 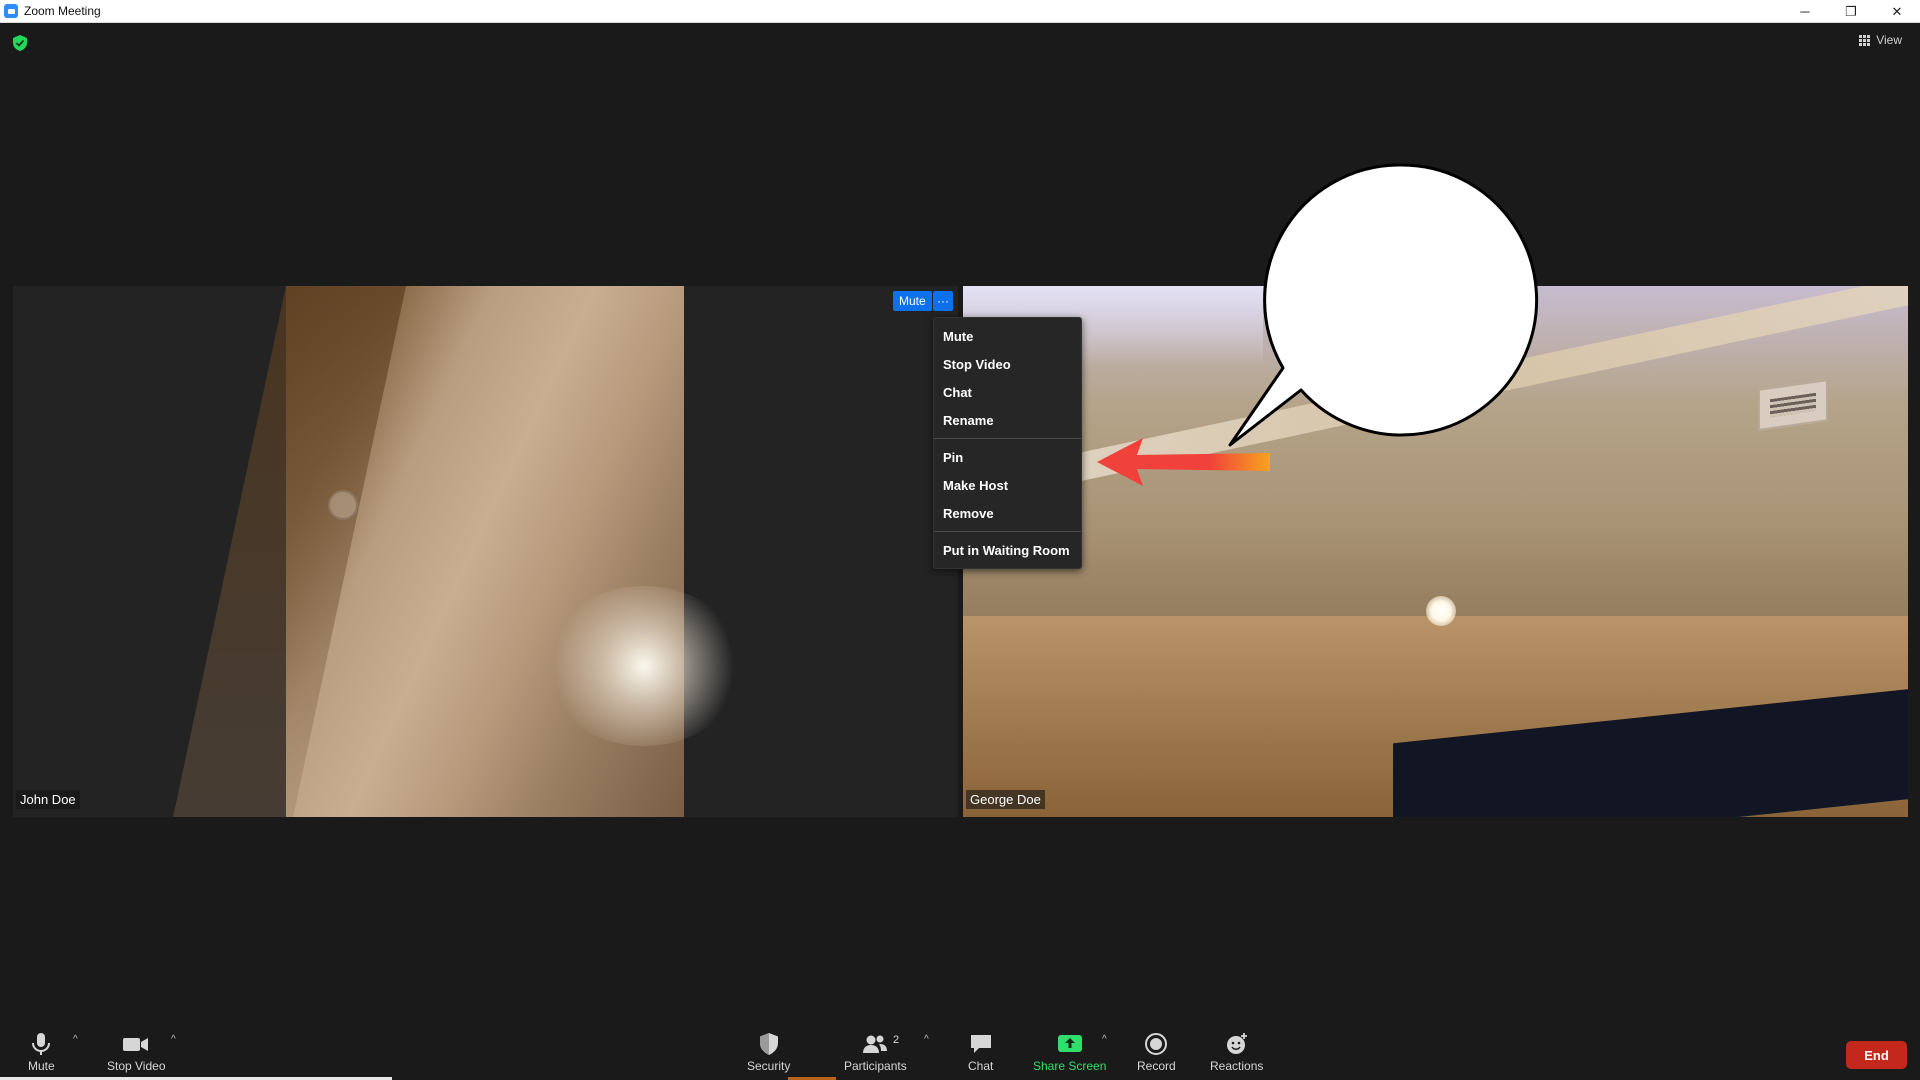 I want to click on chat-button: Chat, so click(x=980, y=1052).